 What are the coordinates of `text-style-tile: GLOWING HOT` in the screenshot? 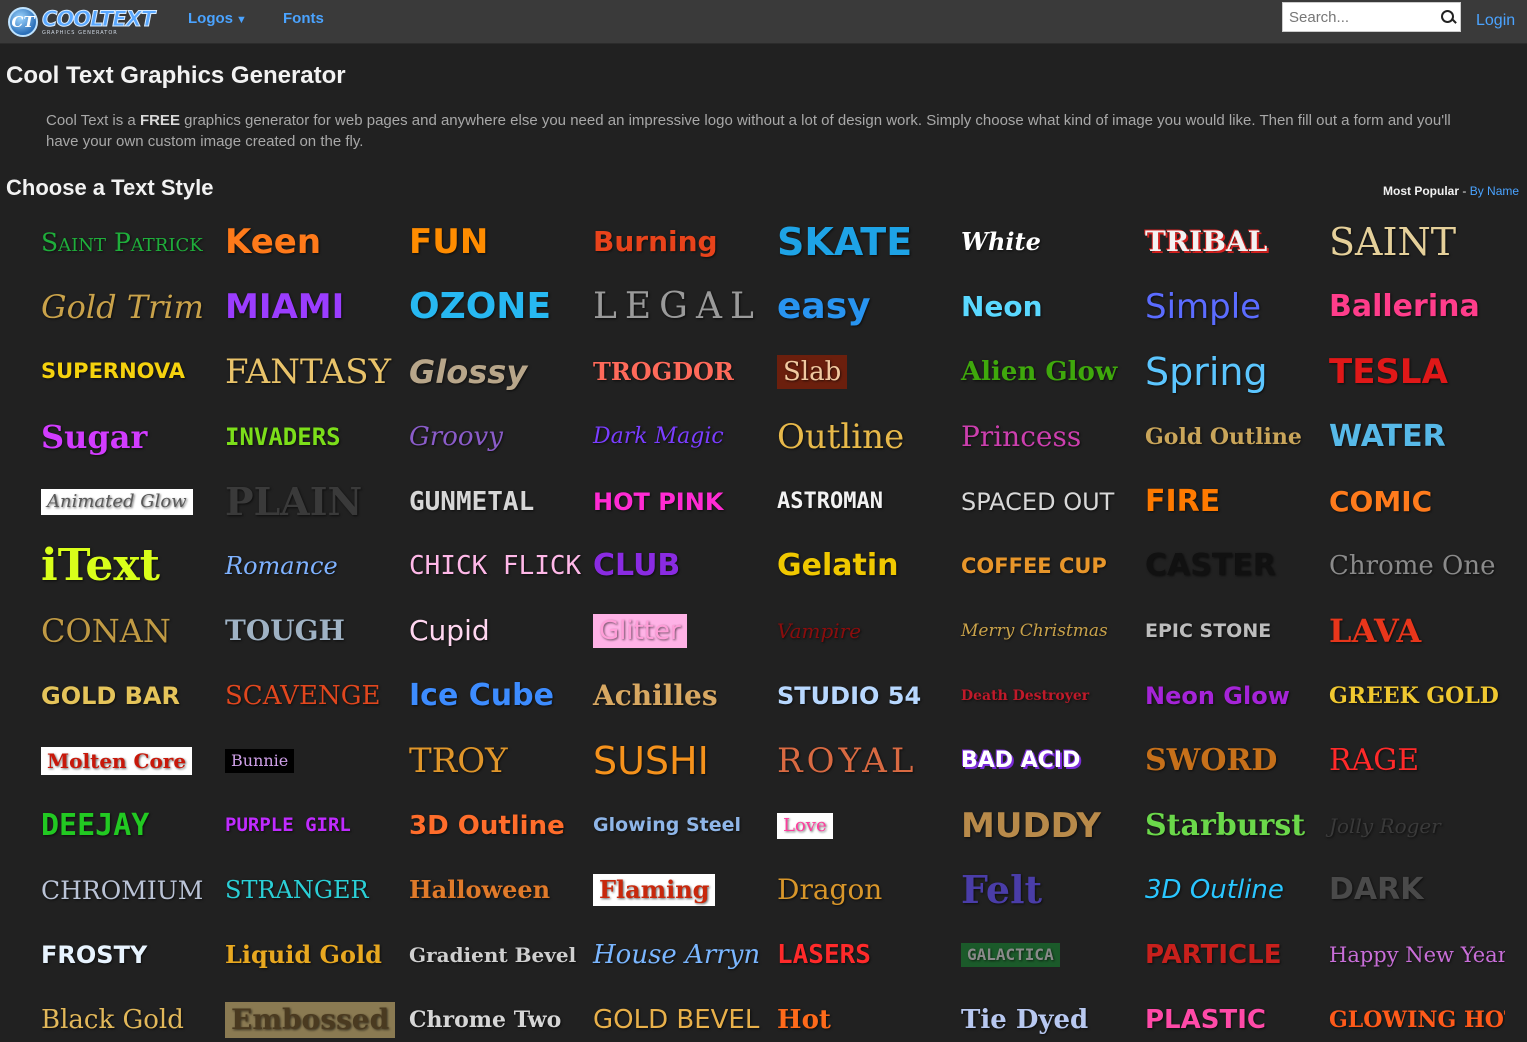 It's located at (1413, 1015).